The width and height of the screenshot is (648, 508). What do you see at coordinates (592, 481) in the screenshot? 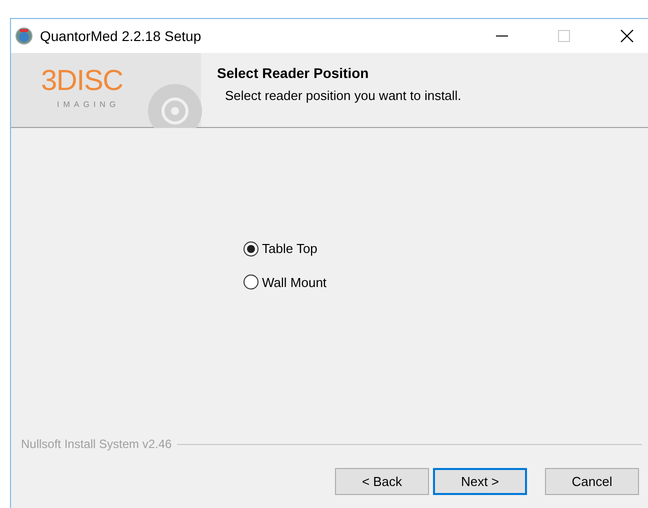
I see `dialog-button: Cancel` at bounding box center [592, 481].